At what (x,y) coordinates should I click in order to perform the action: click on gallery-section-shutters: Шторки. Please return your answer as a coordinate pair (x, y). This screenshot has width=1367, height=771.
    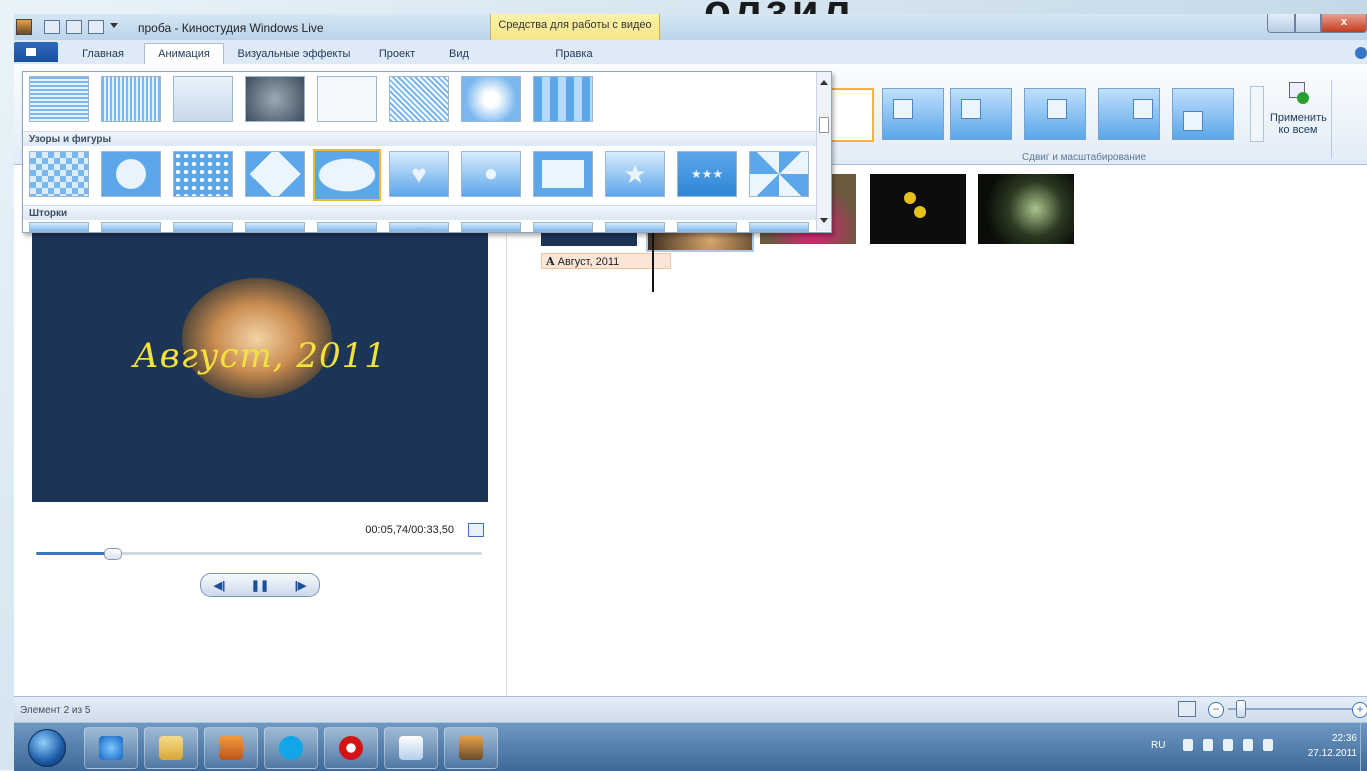
    Looking at the image, I should click on (421, 212).